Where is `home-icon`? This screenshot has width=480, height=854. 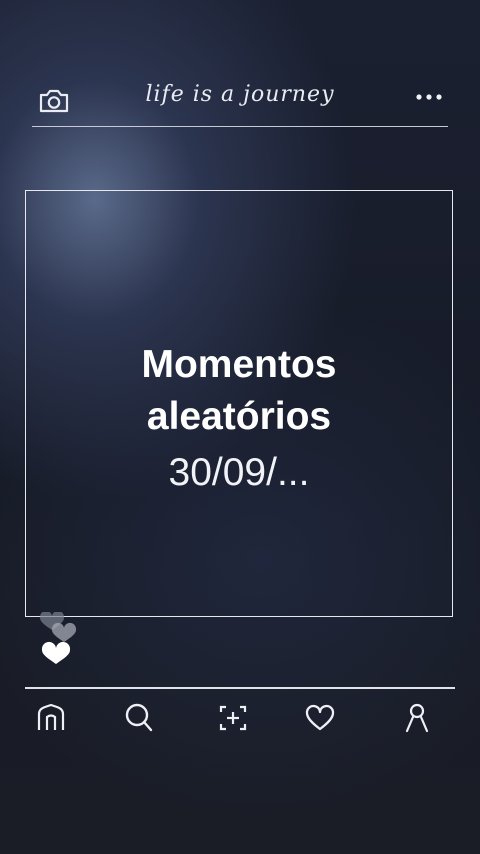
home-icon is located at coordinates (51, 716).